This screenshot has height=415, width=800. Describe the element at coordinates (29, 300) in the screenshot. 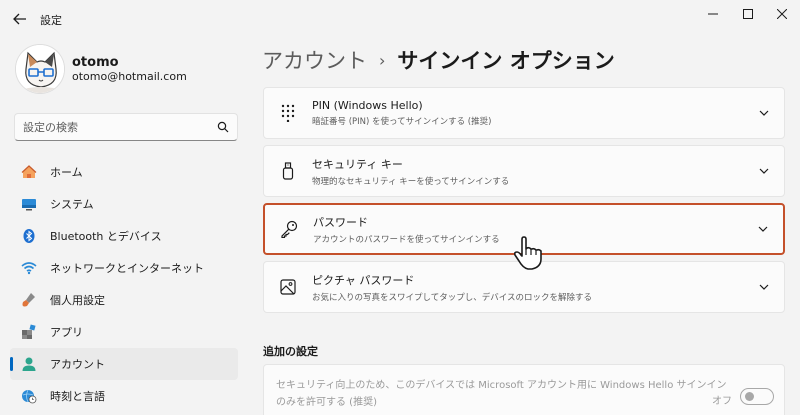

I see `brush-icon` at that location.